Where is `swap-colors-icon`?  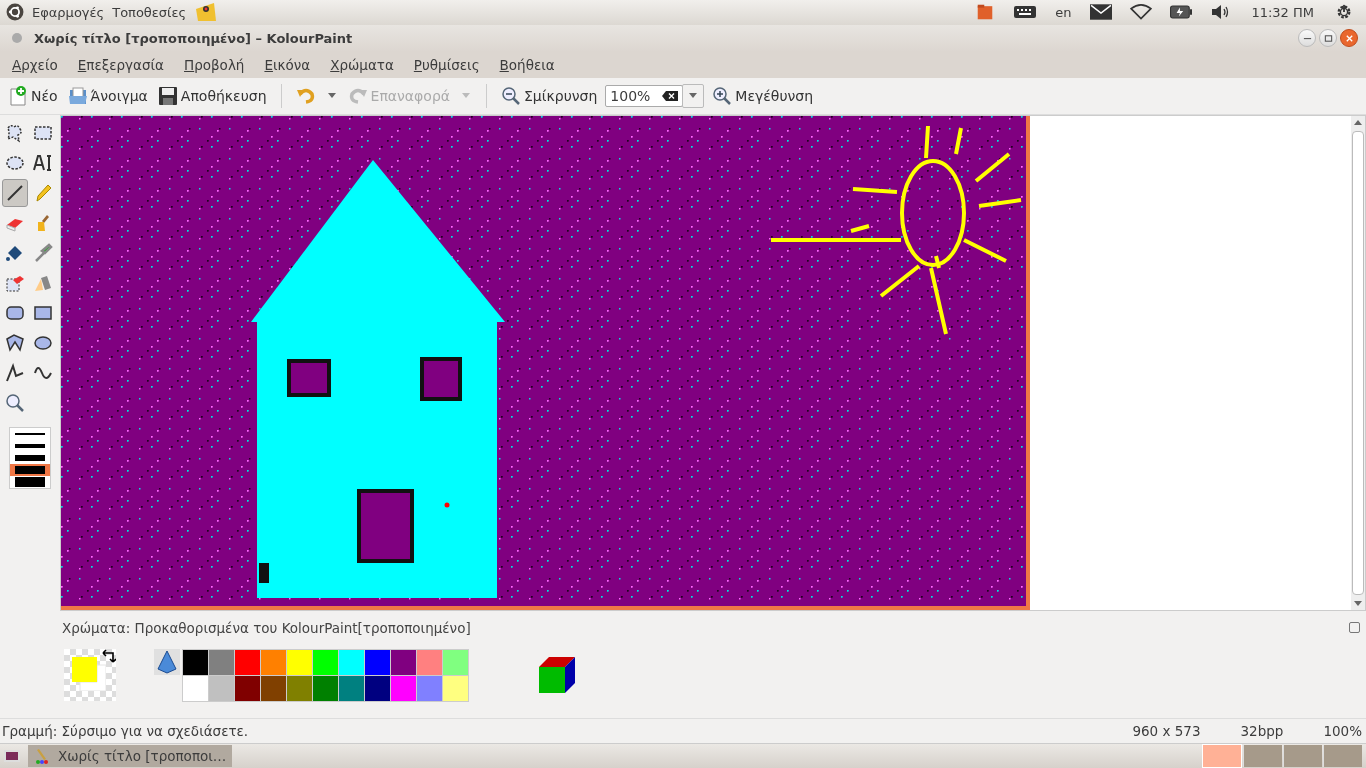 swap-colors-icon is located at coordinates (109, 656).